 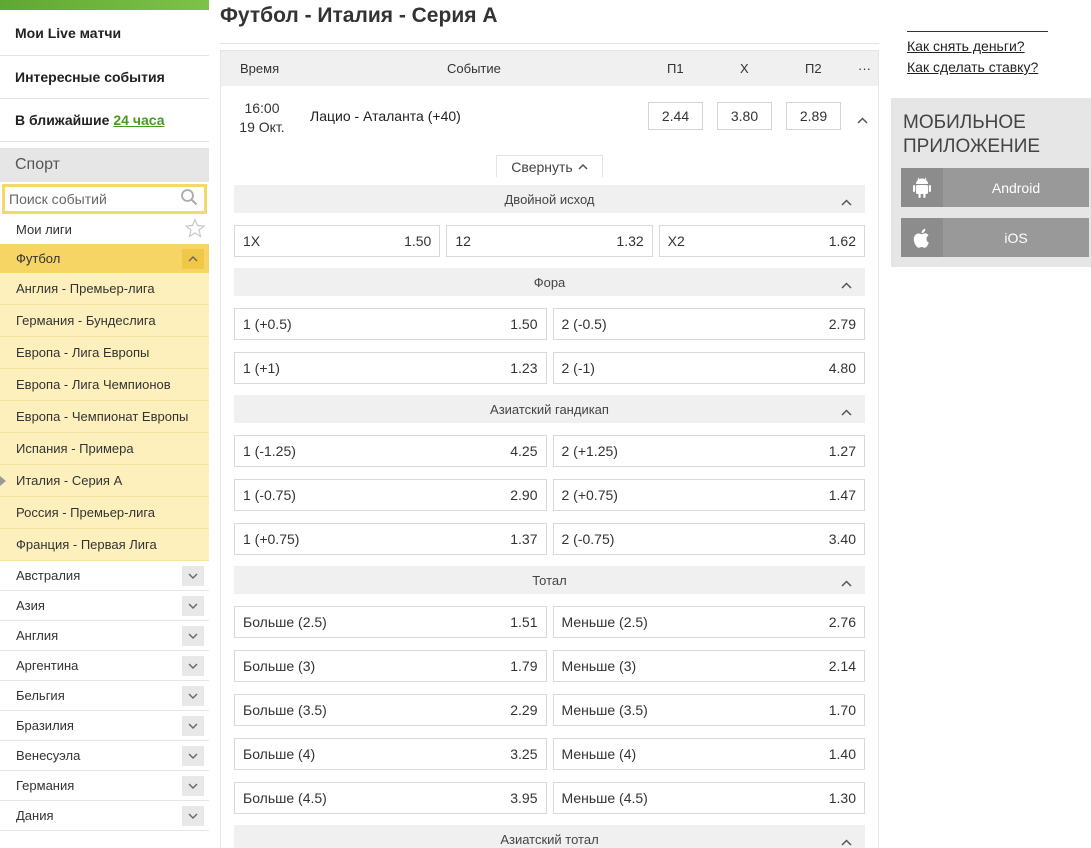 I want to click on odd-cell-button: 2 (-0.75) 3.40, so click(x=708, y=539).